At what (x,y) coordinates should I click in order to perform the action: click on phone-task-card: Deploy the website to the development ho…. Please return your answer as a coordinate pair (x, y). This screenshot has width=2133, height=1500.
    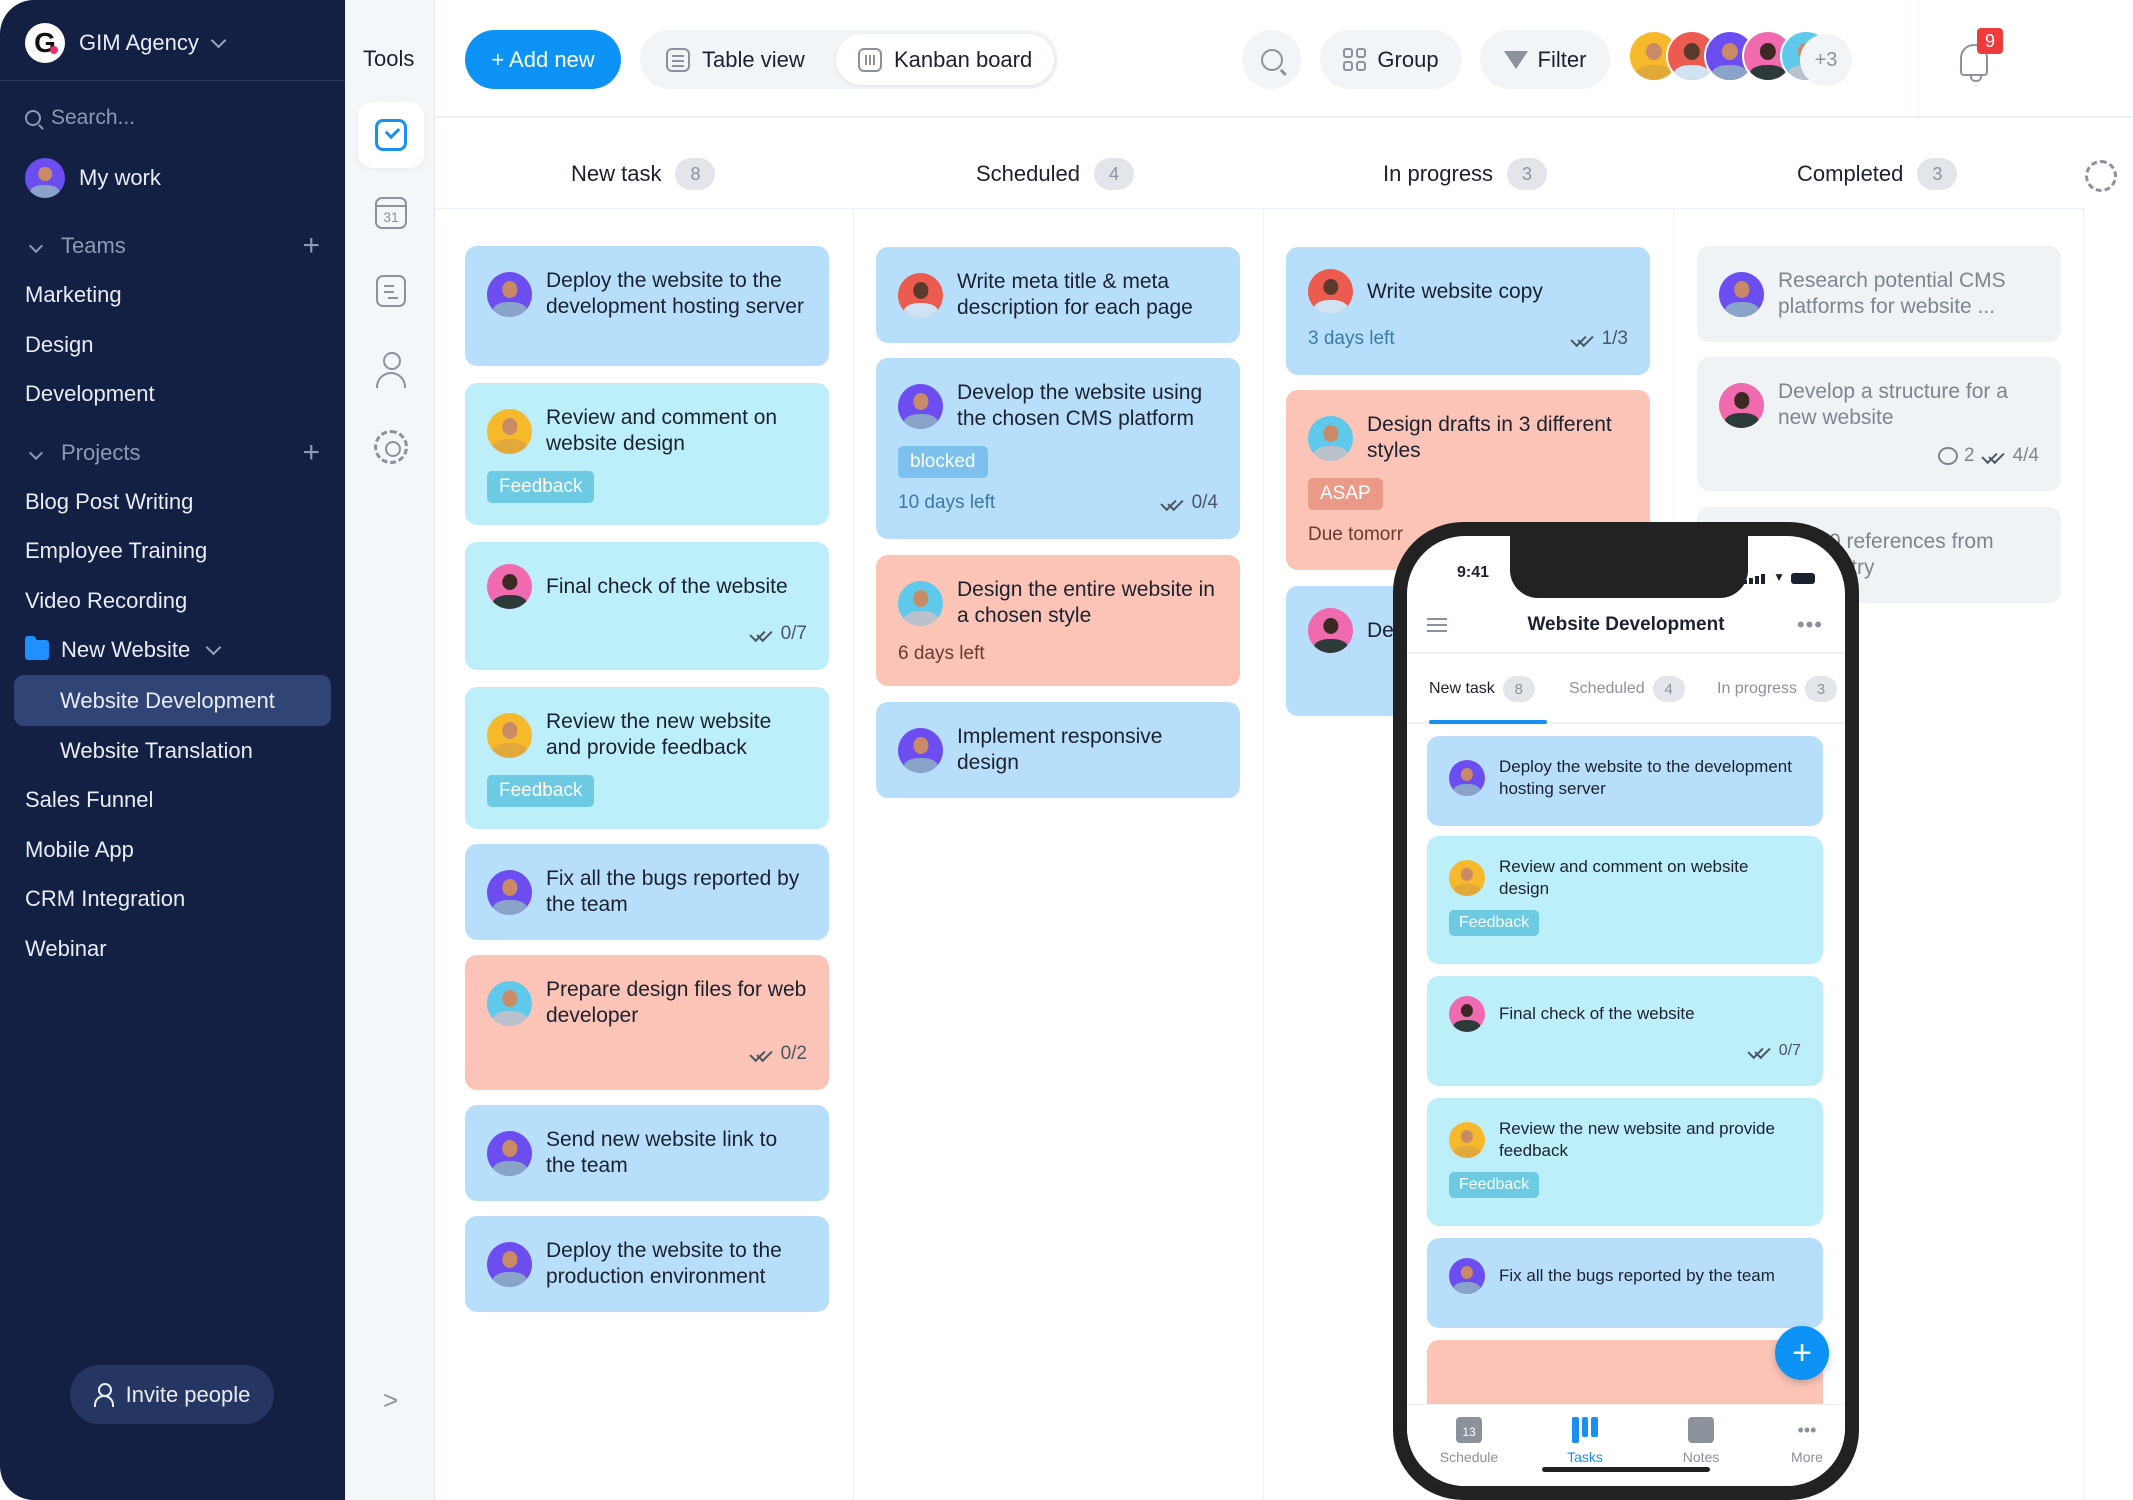
    Looking at the image, I should click on (1625, 781).